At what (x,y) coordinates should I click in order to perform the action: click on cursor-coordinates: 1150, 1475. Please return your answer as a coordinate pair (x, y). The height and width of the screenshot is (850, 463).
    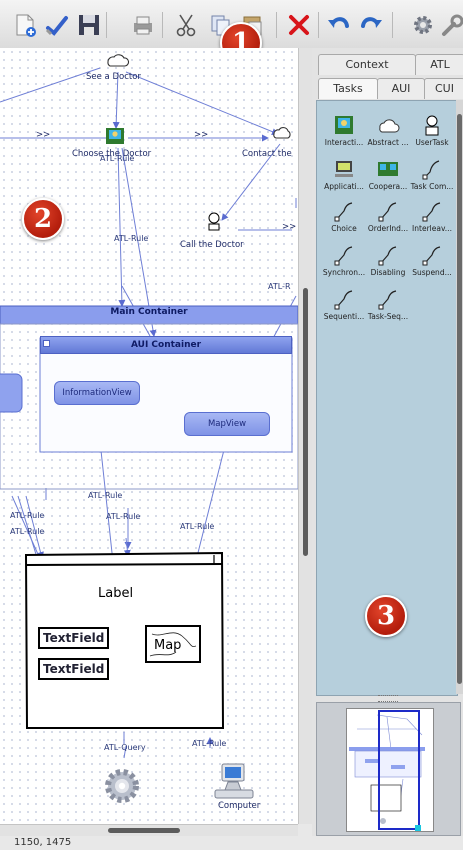
    Looking at the image, I should click on (43, 842).